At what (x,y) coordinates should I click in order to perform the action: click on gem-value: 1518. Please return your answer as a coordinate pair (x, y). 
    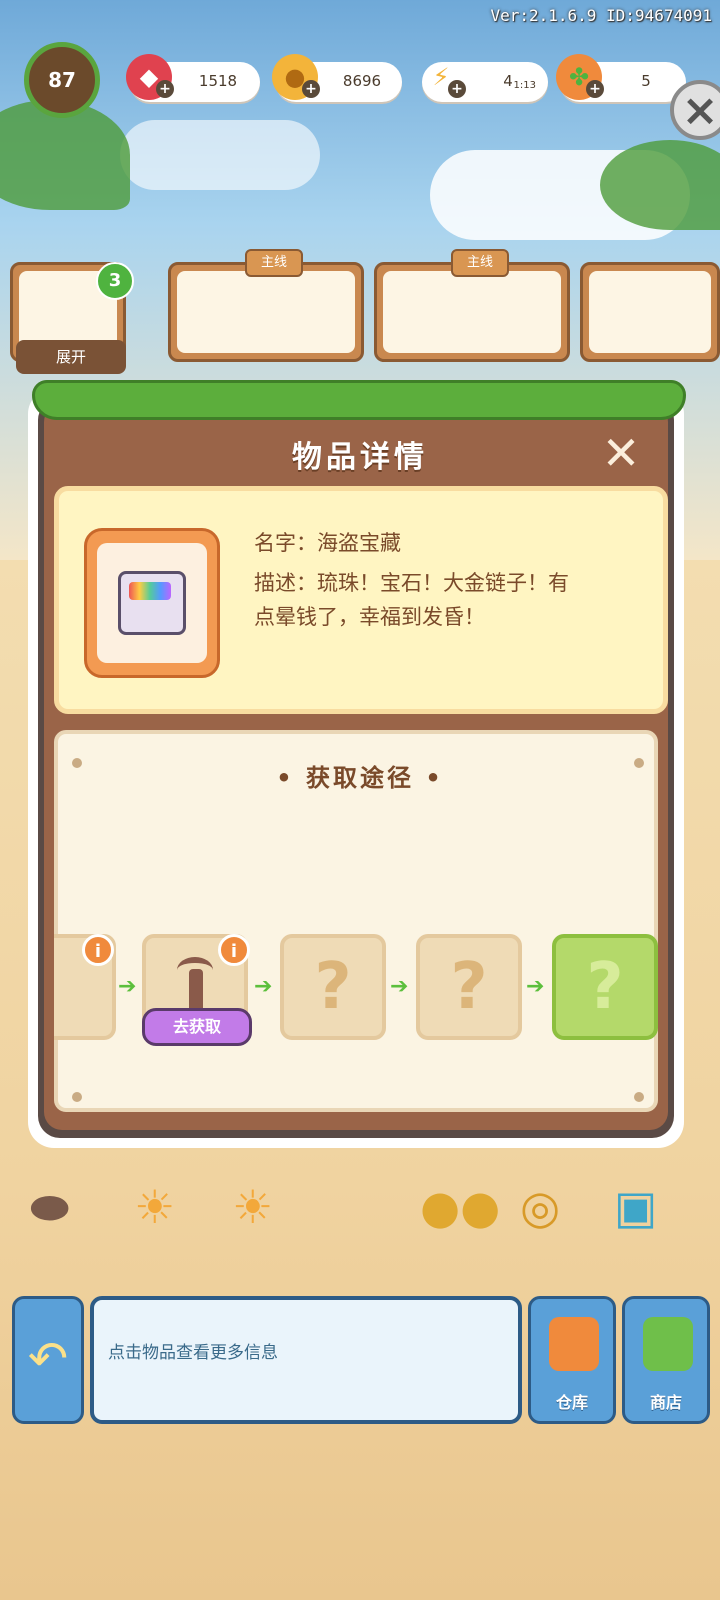
    Looking at the image, I should click on (218, 81).